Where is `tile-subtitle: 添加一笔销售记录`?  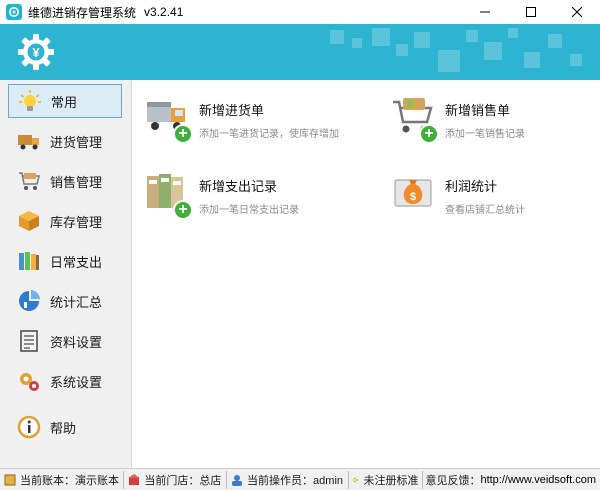
tile-subtitle: 添加一笔销售记录 is located at coordinates (485, 134).